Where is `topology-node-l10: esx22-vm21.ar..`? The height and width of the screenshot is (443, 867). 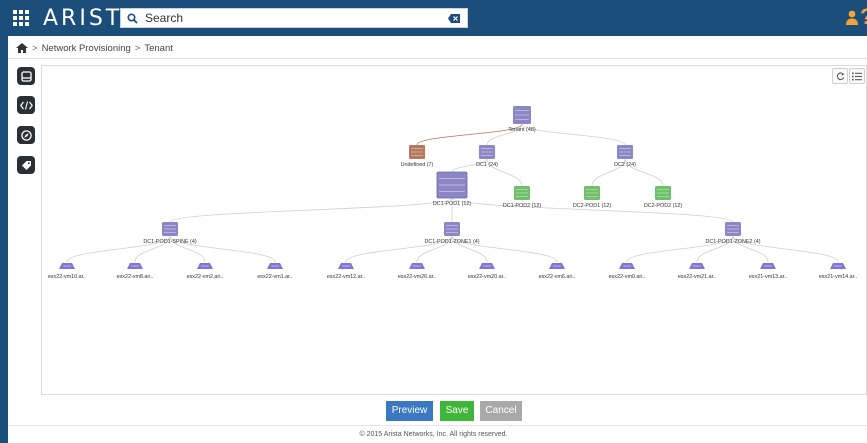
topology-node-l10: esx22-vm21.ar.. is located at coordinates (697, 271).